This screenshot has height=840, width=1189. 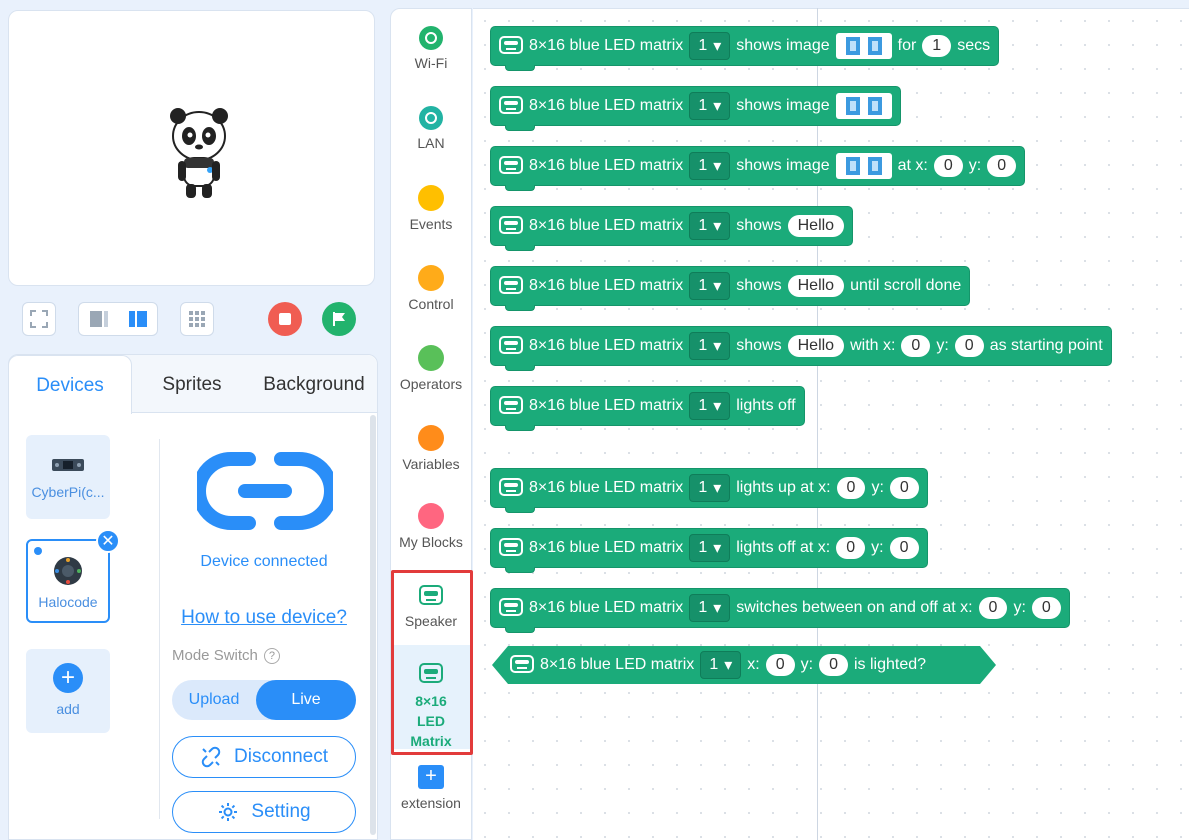 I want to click on category-wifi: Wi-Fi, so click(x=431, y=48).